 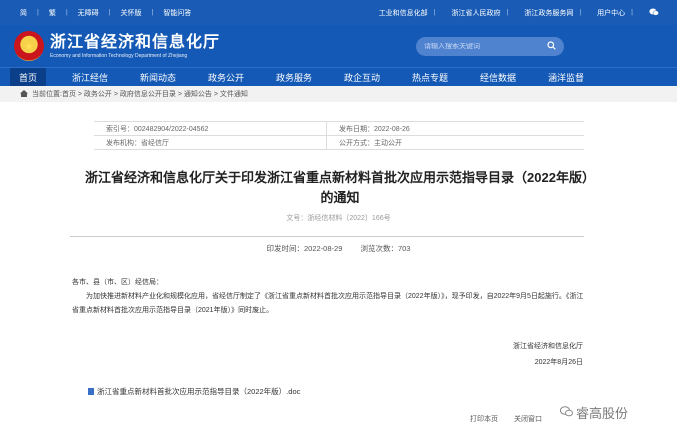 I want to click on divider, so click(x=327, y=236).